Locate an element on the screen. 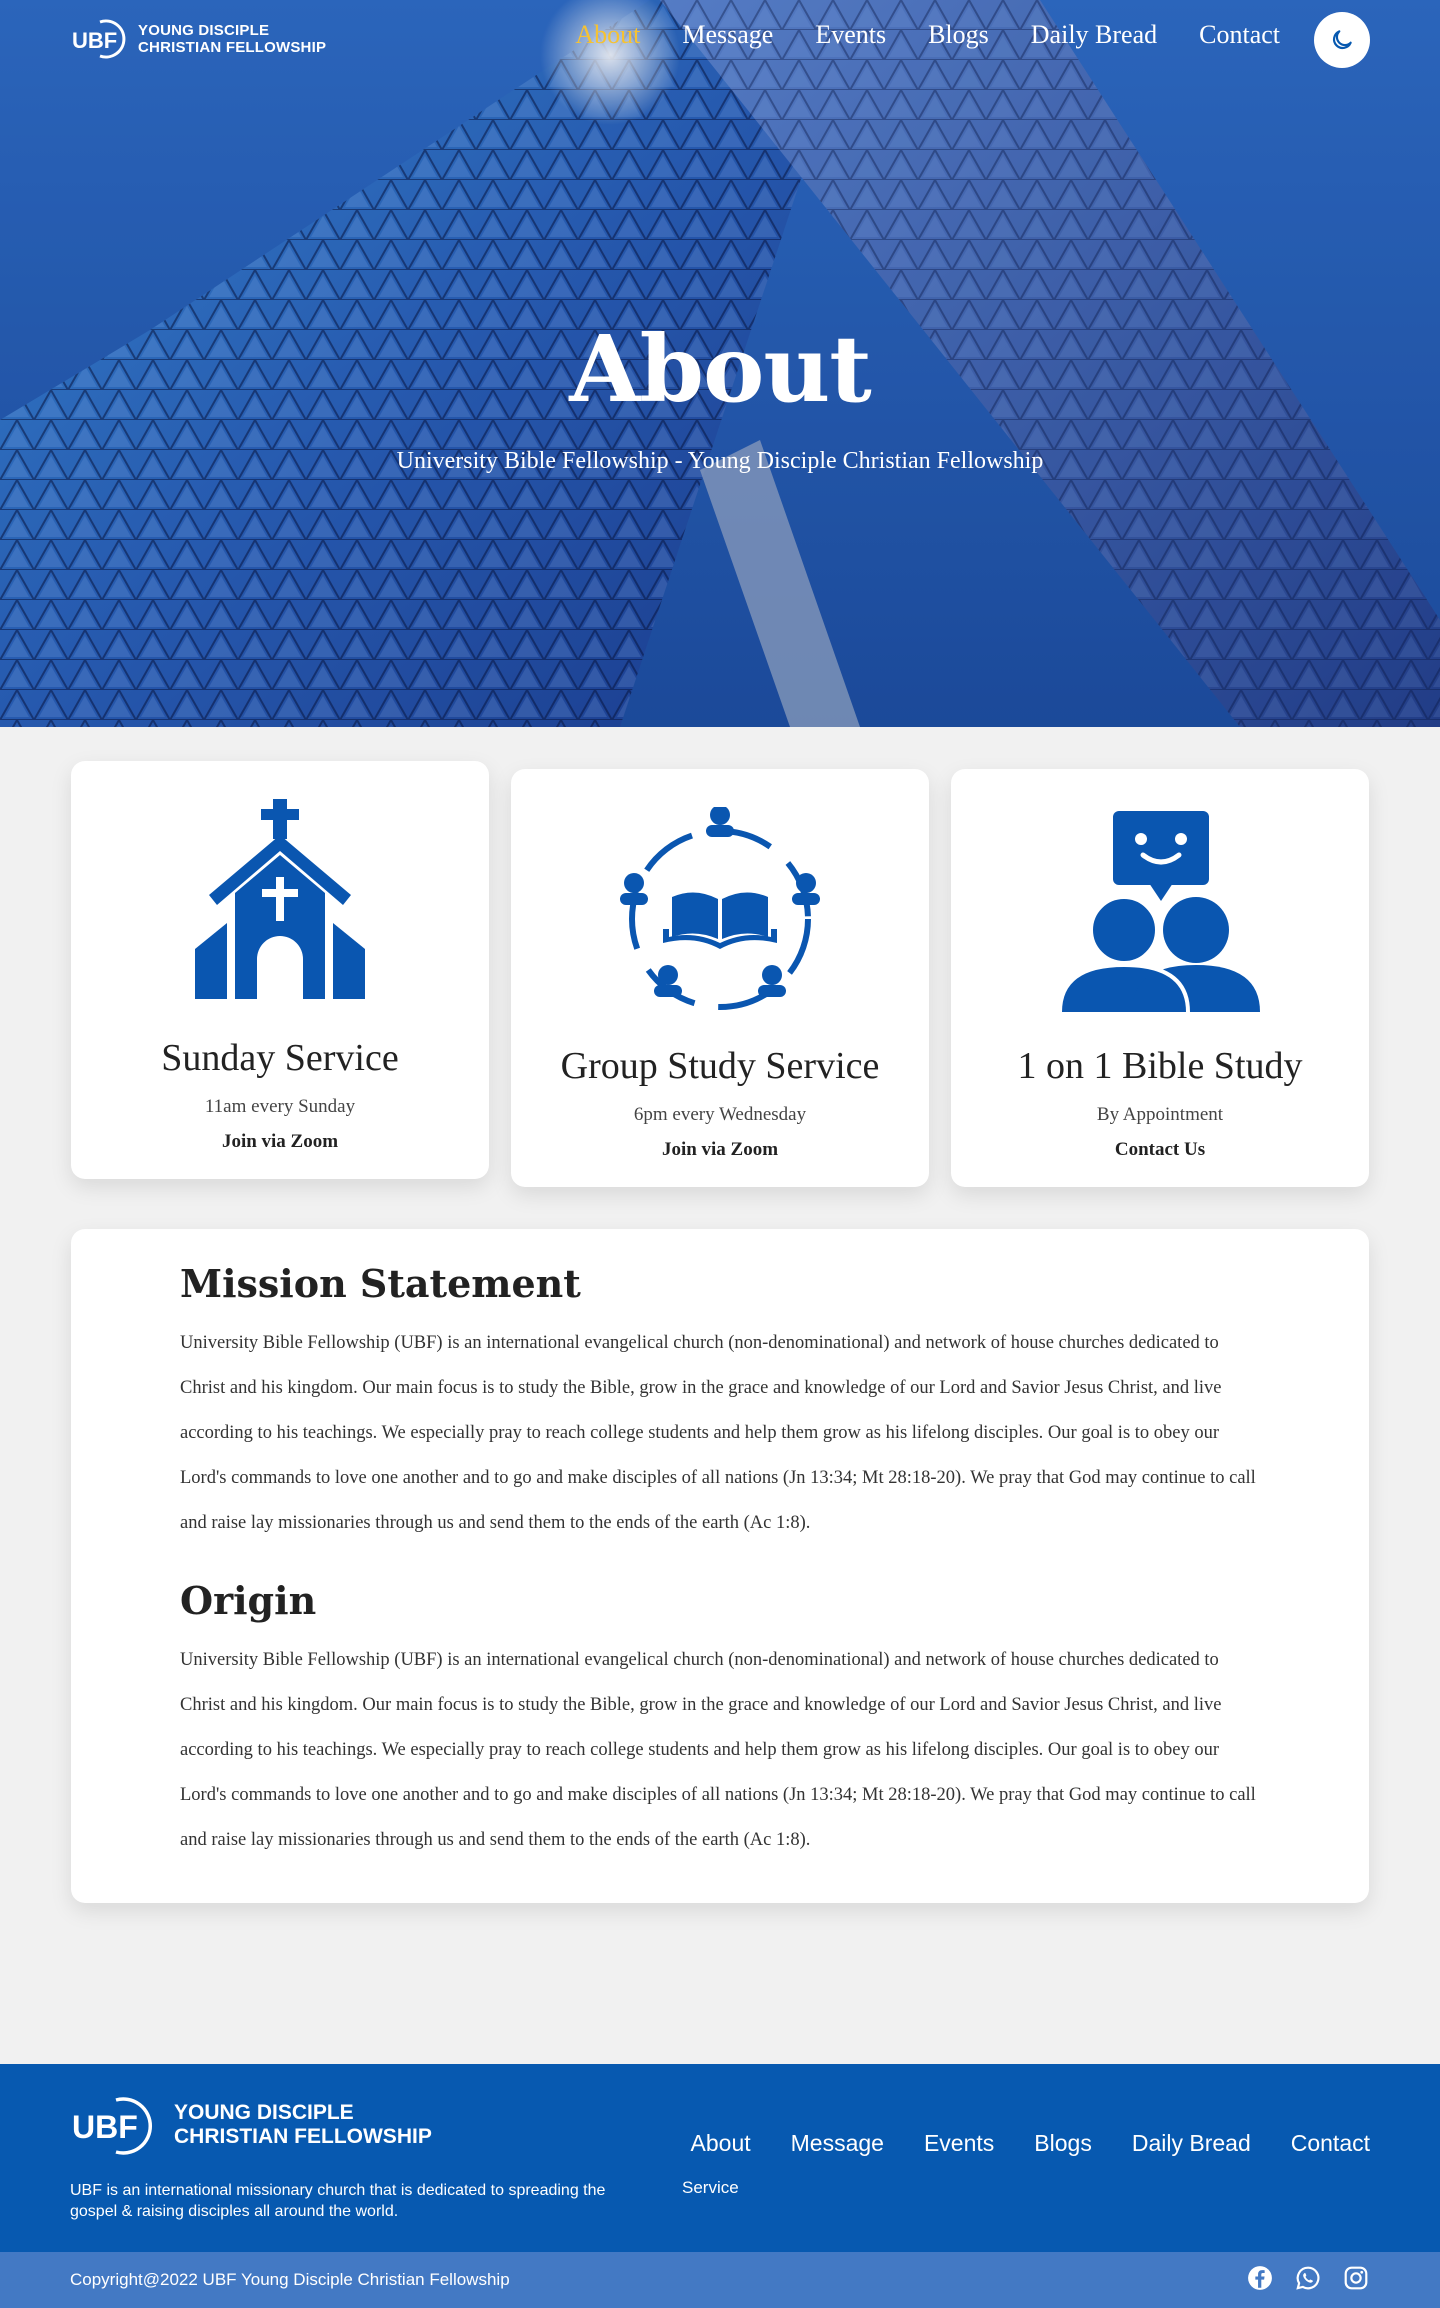 The height and width of the screenshot is (2308, 1440). moon-icon is located at coordinates (1342, 40).